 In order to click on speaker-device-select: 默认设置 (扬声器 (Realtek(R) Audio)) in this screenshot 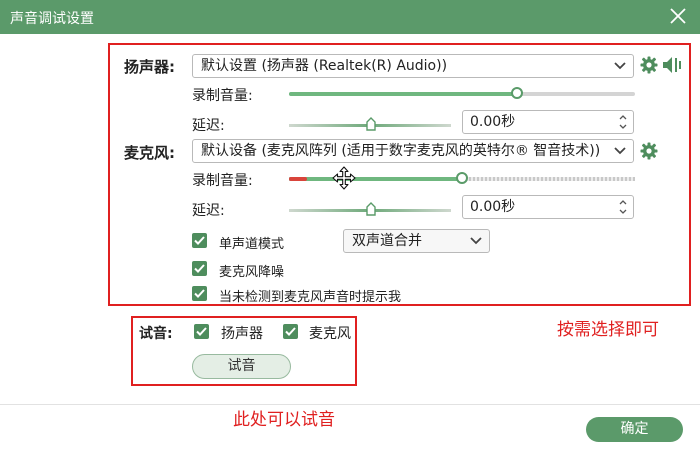, I will do `click(413, 66)`.